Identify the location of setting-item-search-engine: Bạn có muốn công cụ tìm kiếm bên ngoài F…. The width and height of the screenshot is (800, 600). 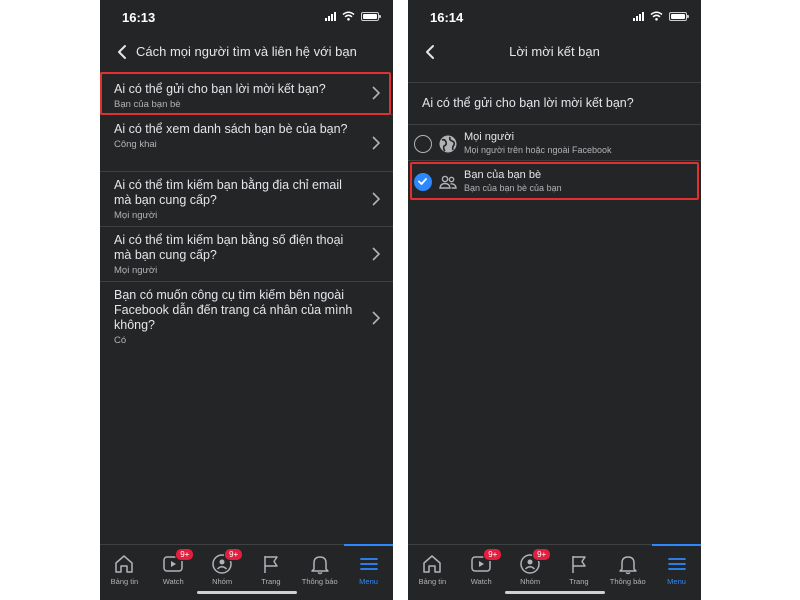
(246, 317).